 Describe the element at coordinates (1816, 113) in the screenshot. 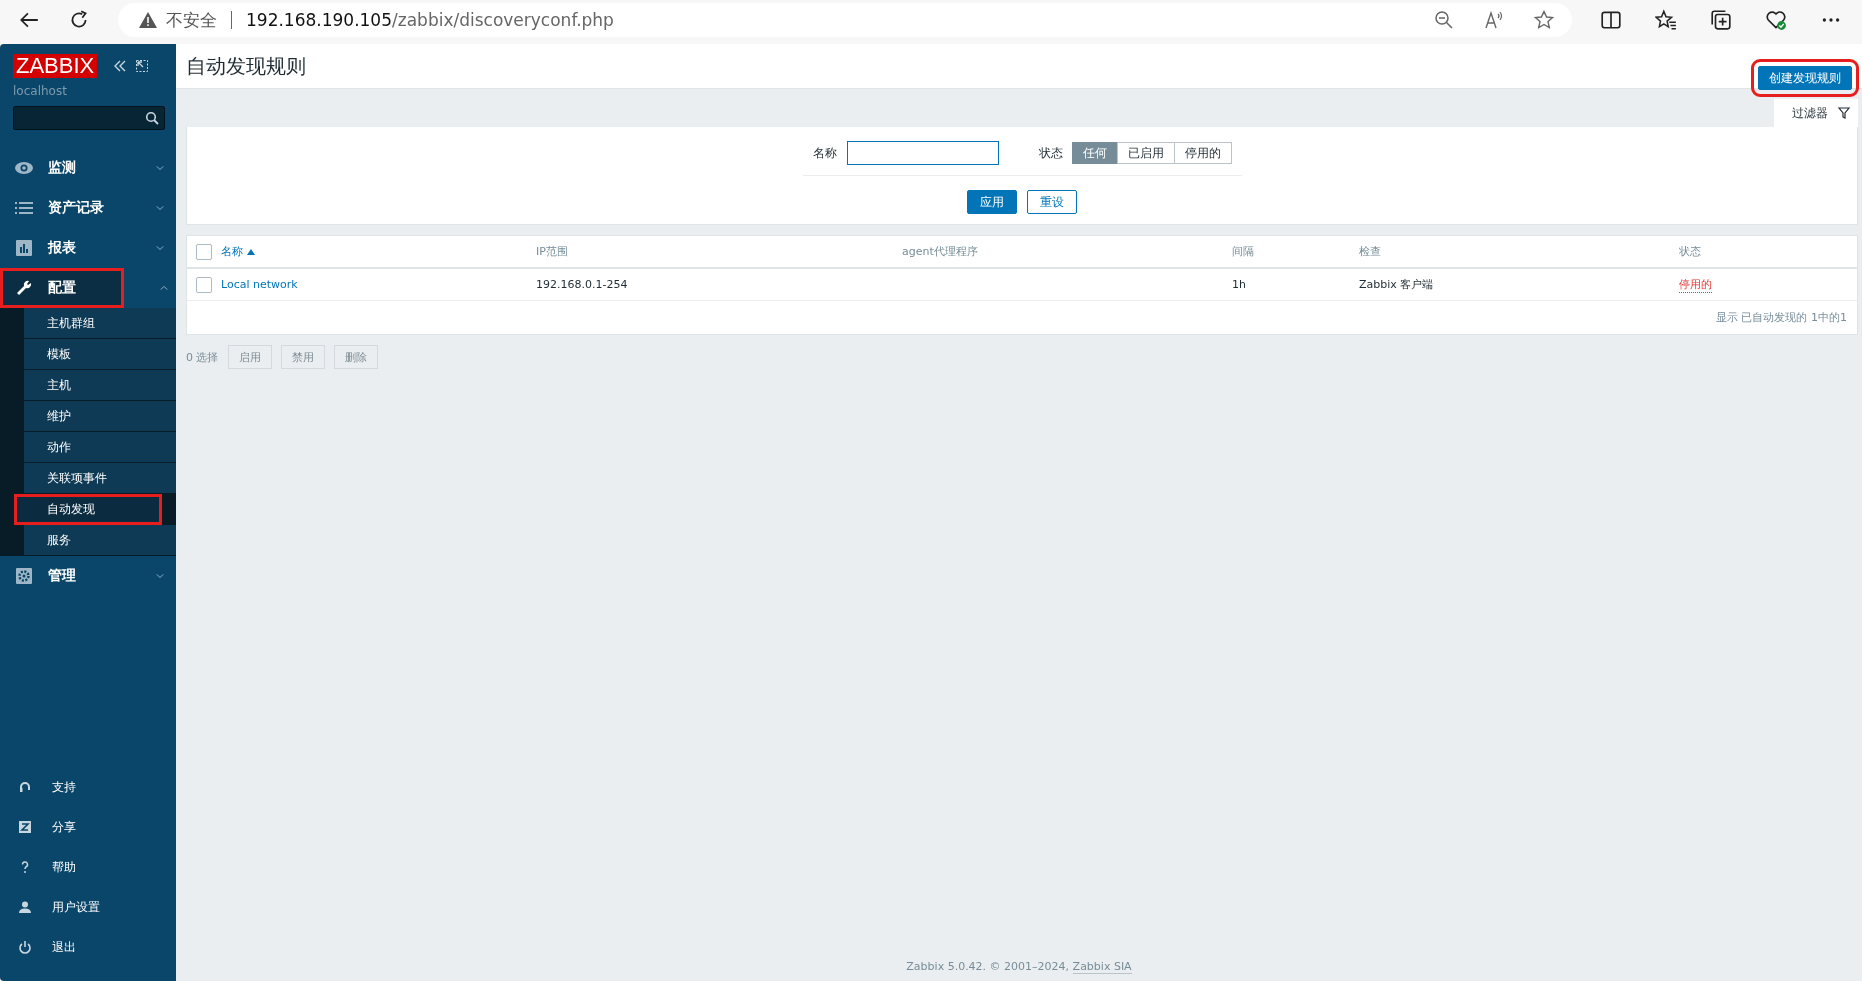

I see `filter-tab: 过滤器` at that location.